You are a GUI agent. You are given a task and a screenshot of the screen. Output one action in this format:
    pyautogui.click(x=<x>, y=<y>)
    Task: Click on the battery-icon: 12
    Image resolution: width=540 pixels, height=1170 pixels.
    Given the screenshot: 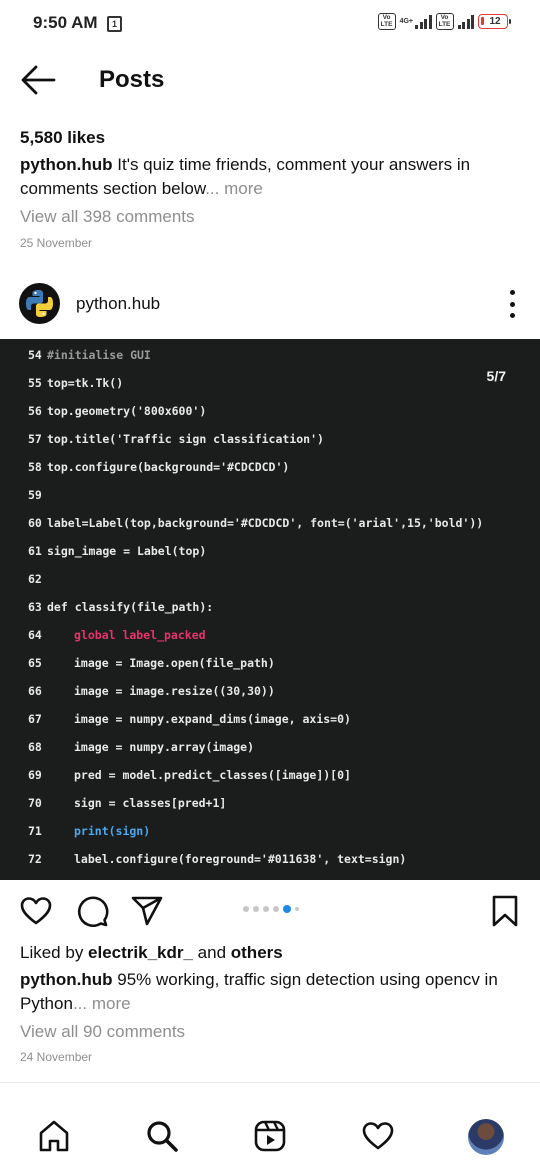 What is the action you would take?
    pyautogui.click(x=494, y=21)
    